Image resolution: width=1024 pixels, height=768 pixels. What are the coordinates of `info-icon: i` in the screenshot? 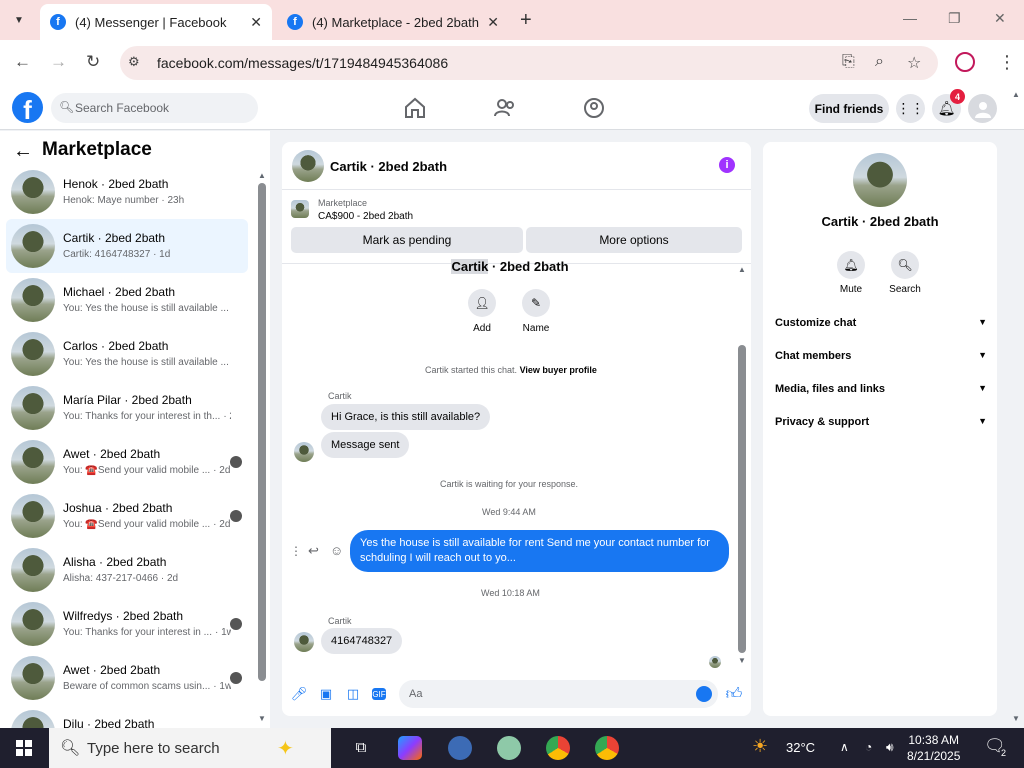 It's located at (727, 165).